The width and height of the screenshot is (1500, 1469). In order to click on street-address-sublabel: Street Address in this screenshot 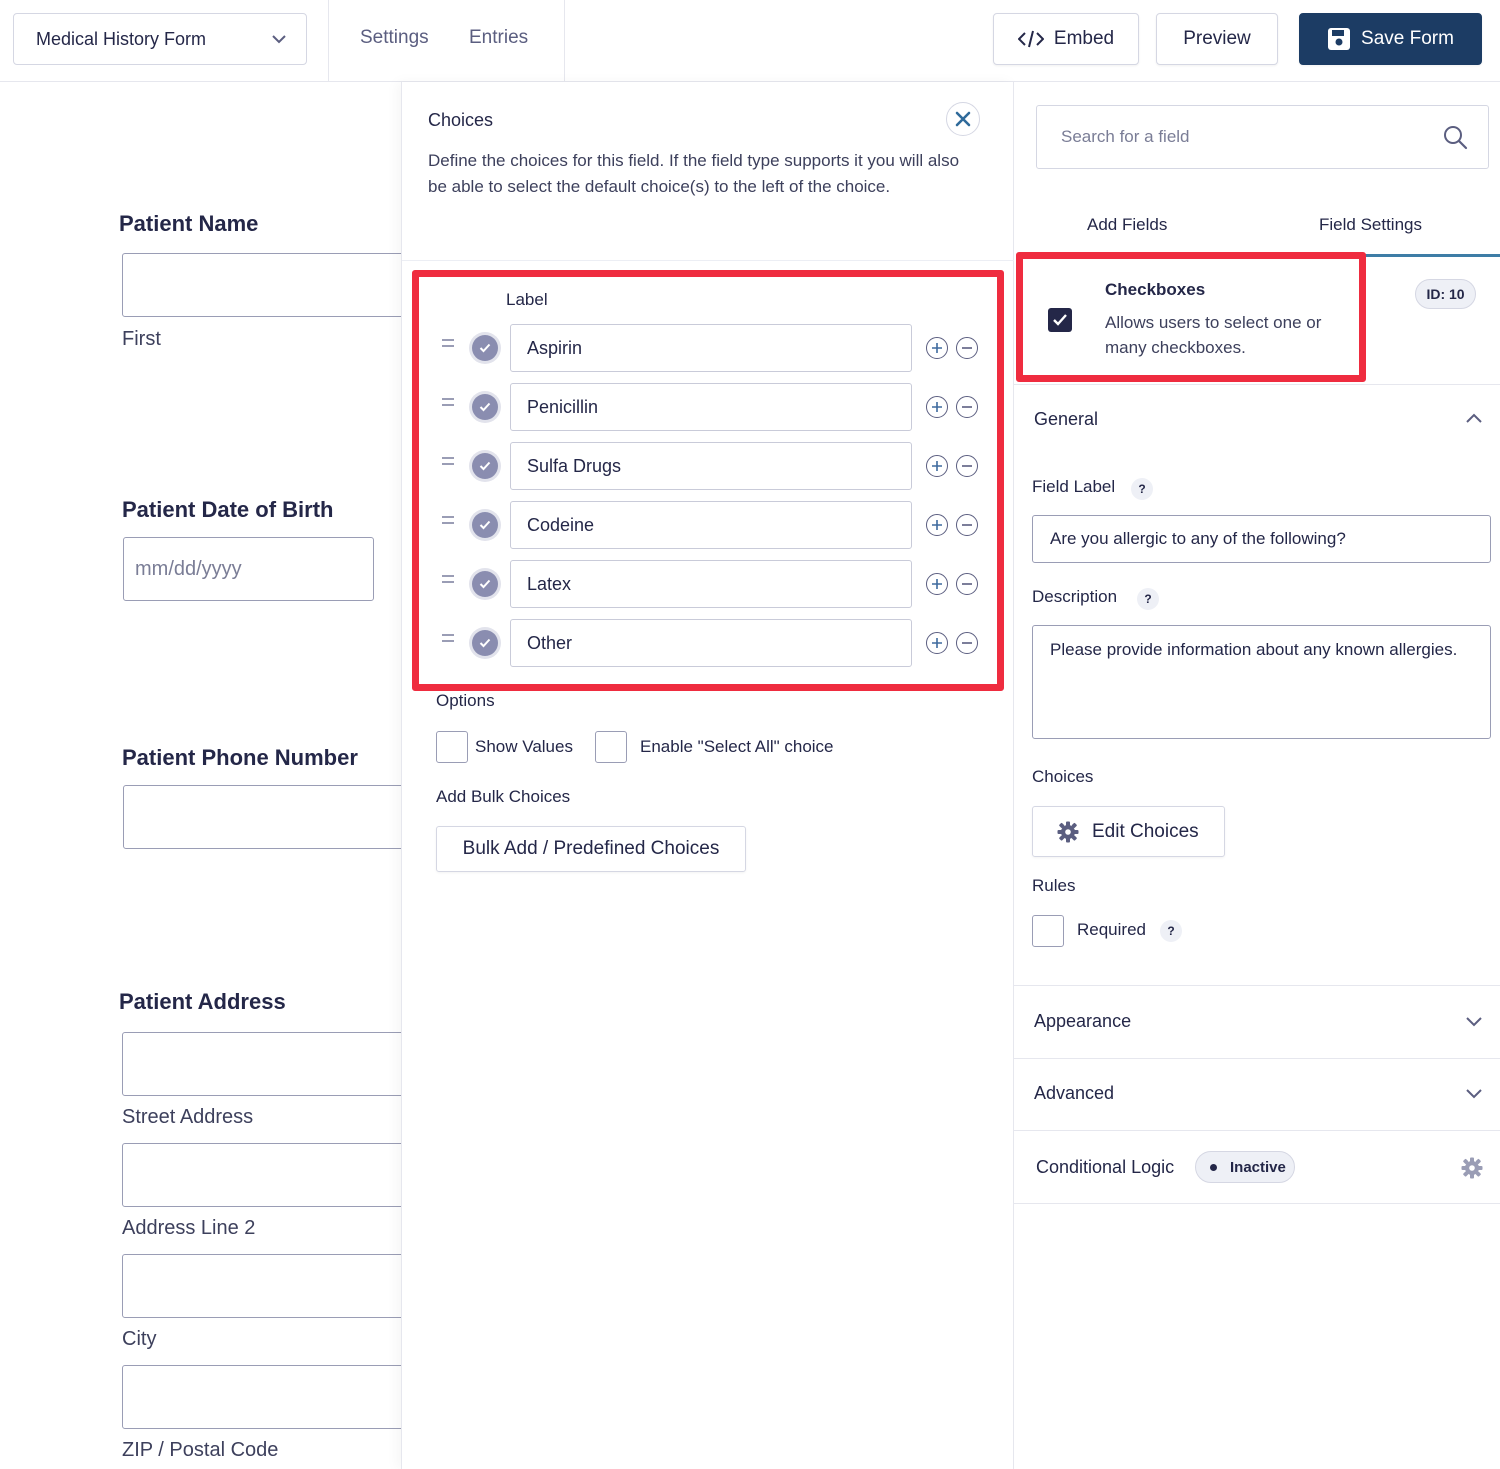, I will do `click(187, 1117)`.